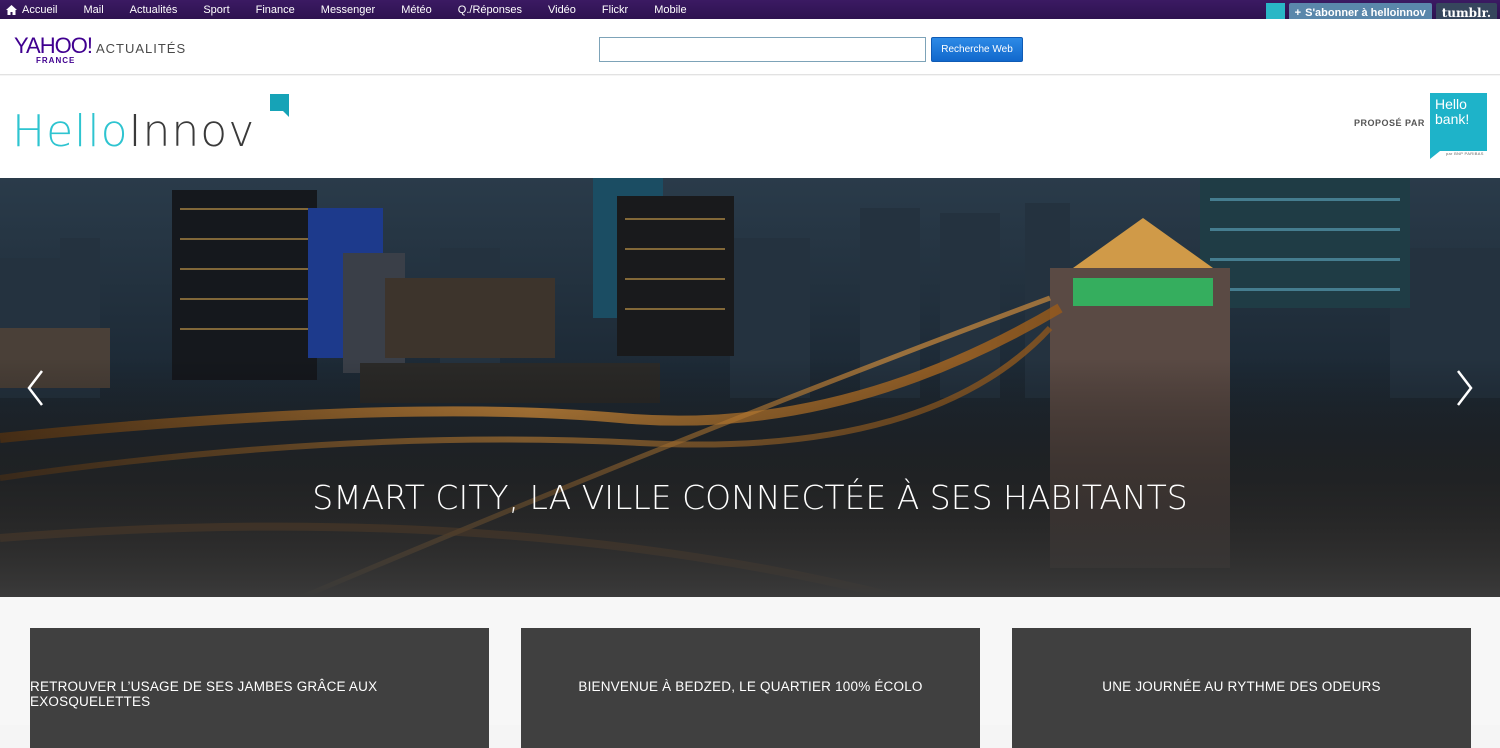 The width and height of the screenshot is (1500, 748). I want to click on home-icon, so click(11, 9).